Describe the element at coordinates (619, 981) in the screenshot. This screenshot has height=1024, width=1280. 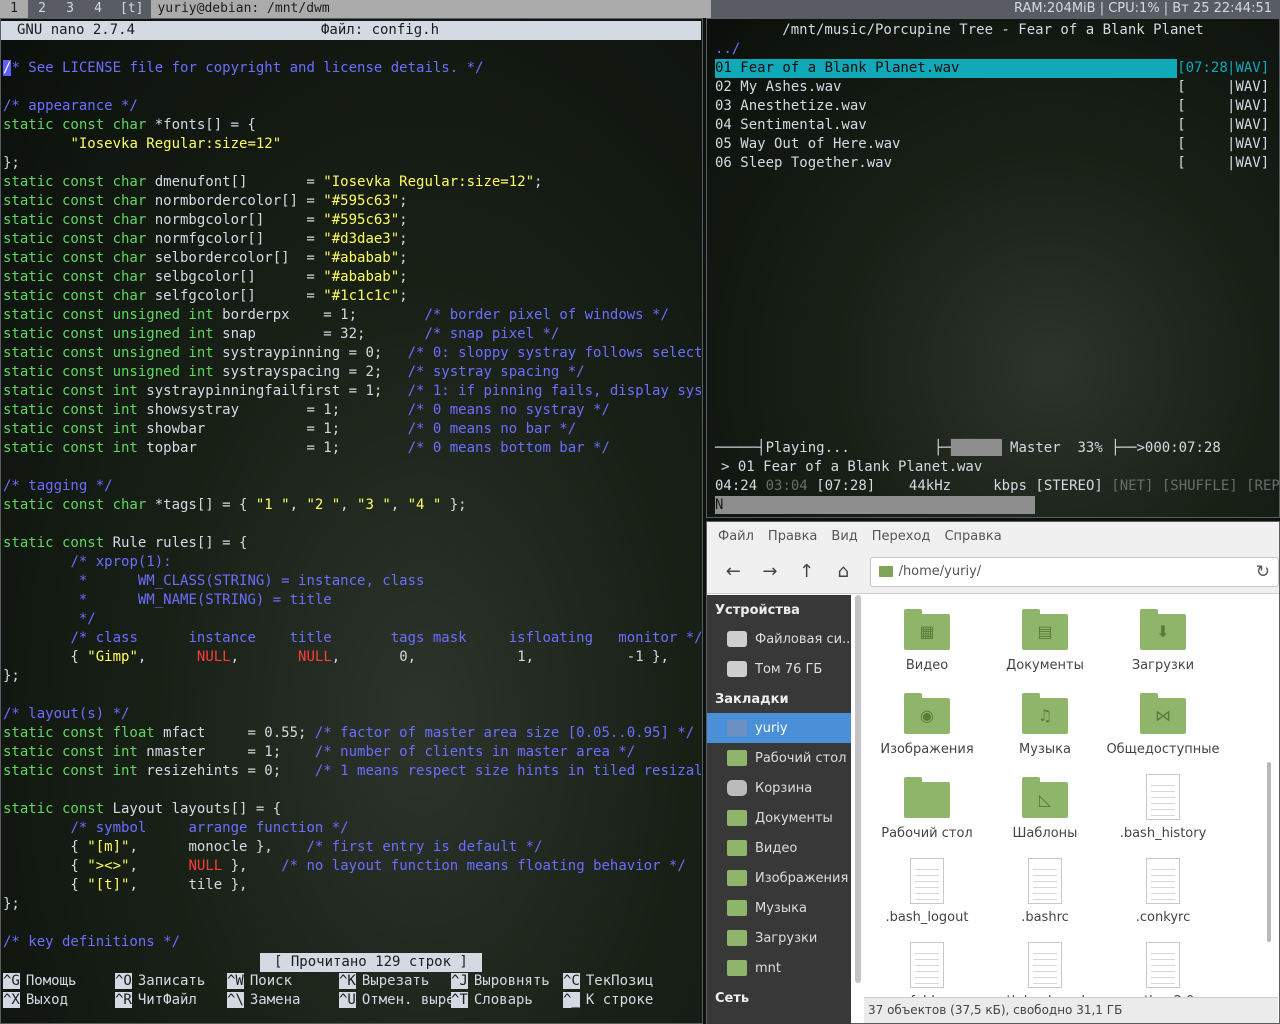
I see `shortcut-item: ^C ТекПозиц` at that location.